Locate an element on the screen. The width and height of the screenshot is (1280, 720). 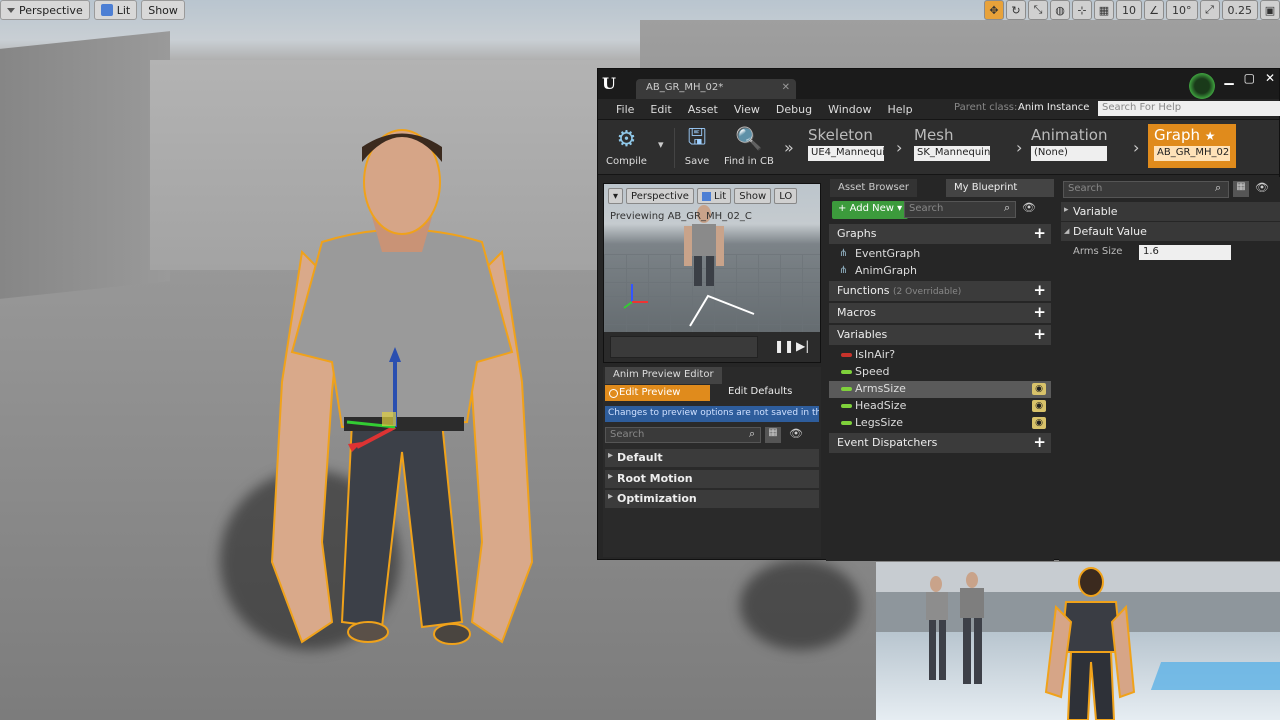
find-in-cb-button: 🔍 Find in CB is located at coordinates (749, 145).